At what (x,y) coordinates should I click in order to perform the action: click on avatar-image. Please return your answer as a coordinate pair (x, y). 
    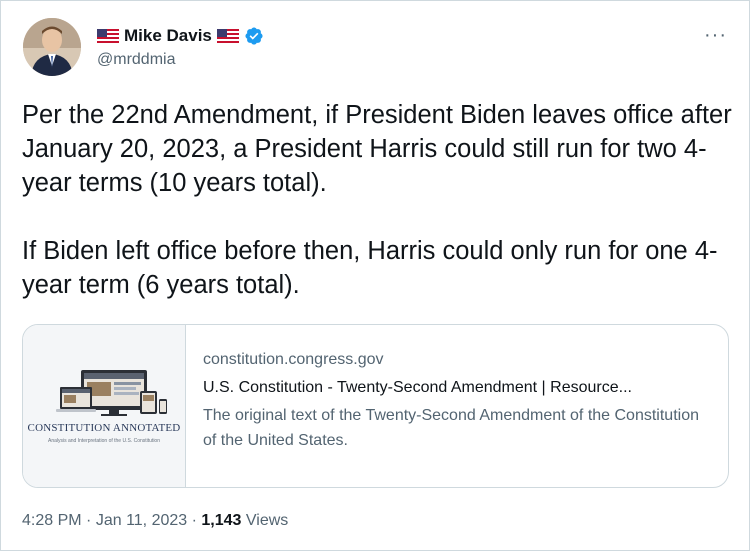
    Looking at the image, I should click on (52, 47).